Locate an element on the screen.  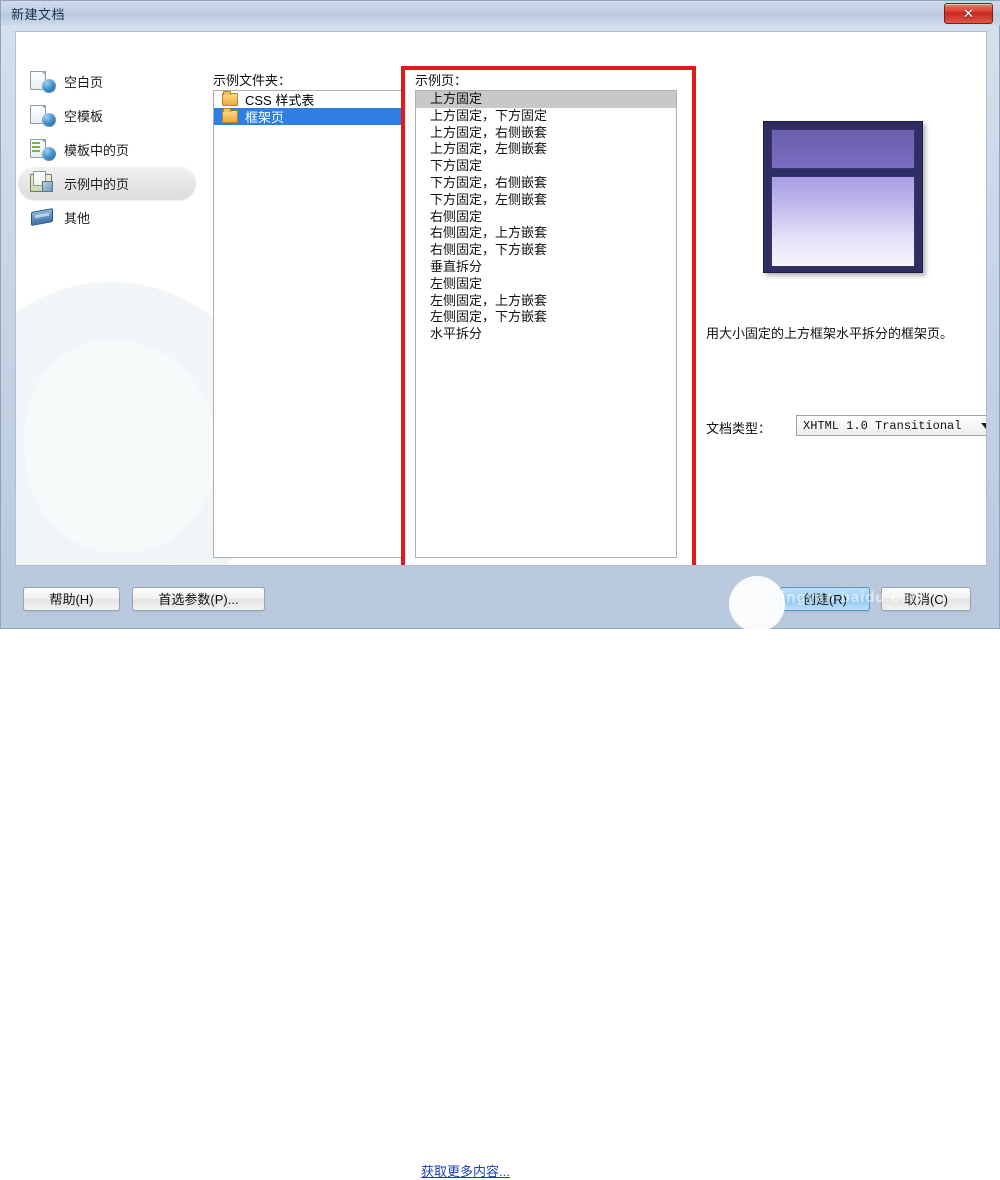
close-button: ✕ is located at coordinates (968, 13).